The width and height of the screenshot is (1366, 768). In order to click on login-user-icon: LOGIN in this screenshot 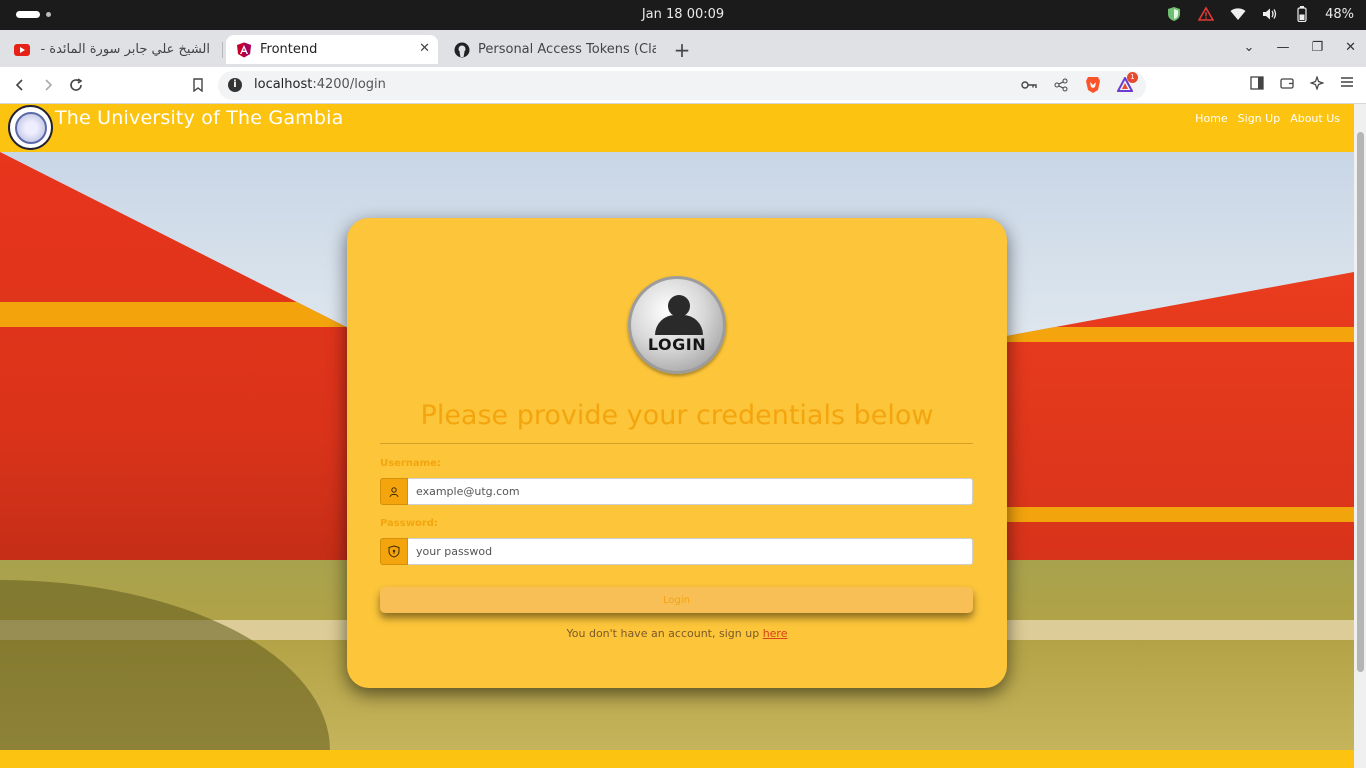, I will do `click(677, 325)`.